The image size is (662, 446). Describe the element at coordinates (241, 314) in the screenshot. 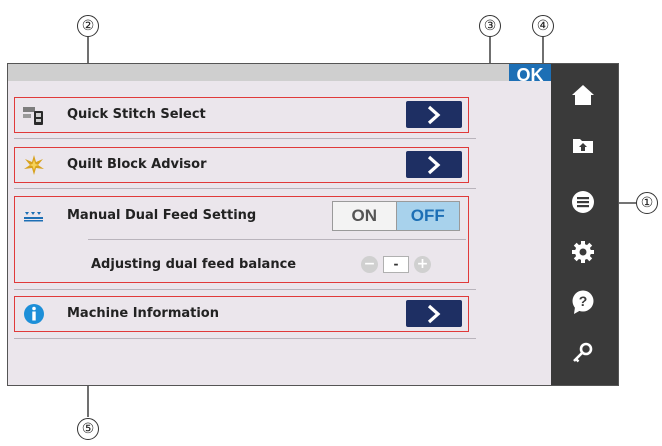

I see `machine-information-row: Machine Information` at that location.